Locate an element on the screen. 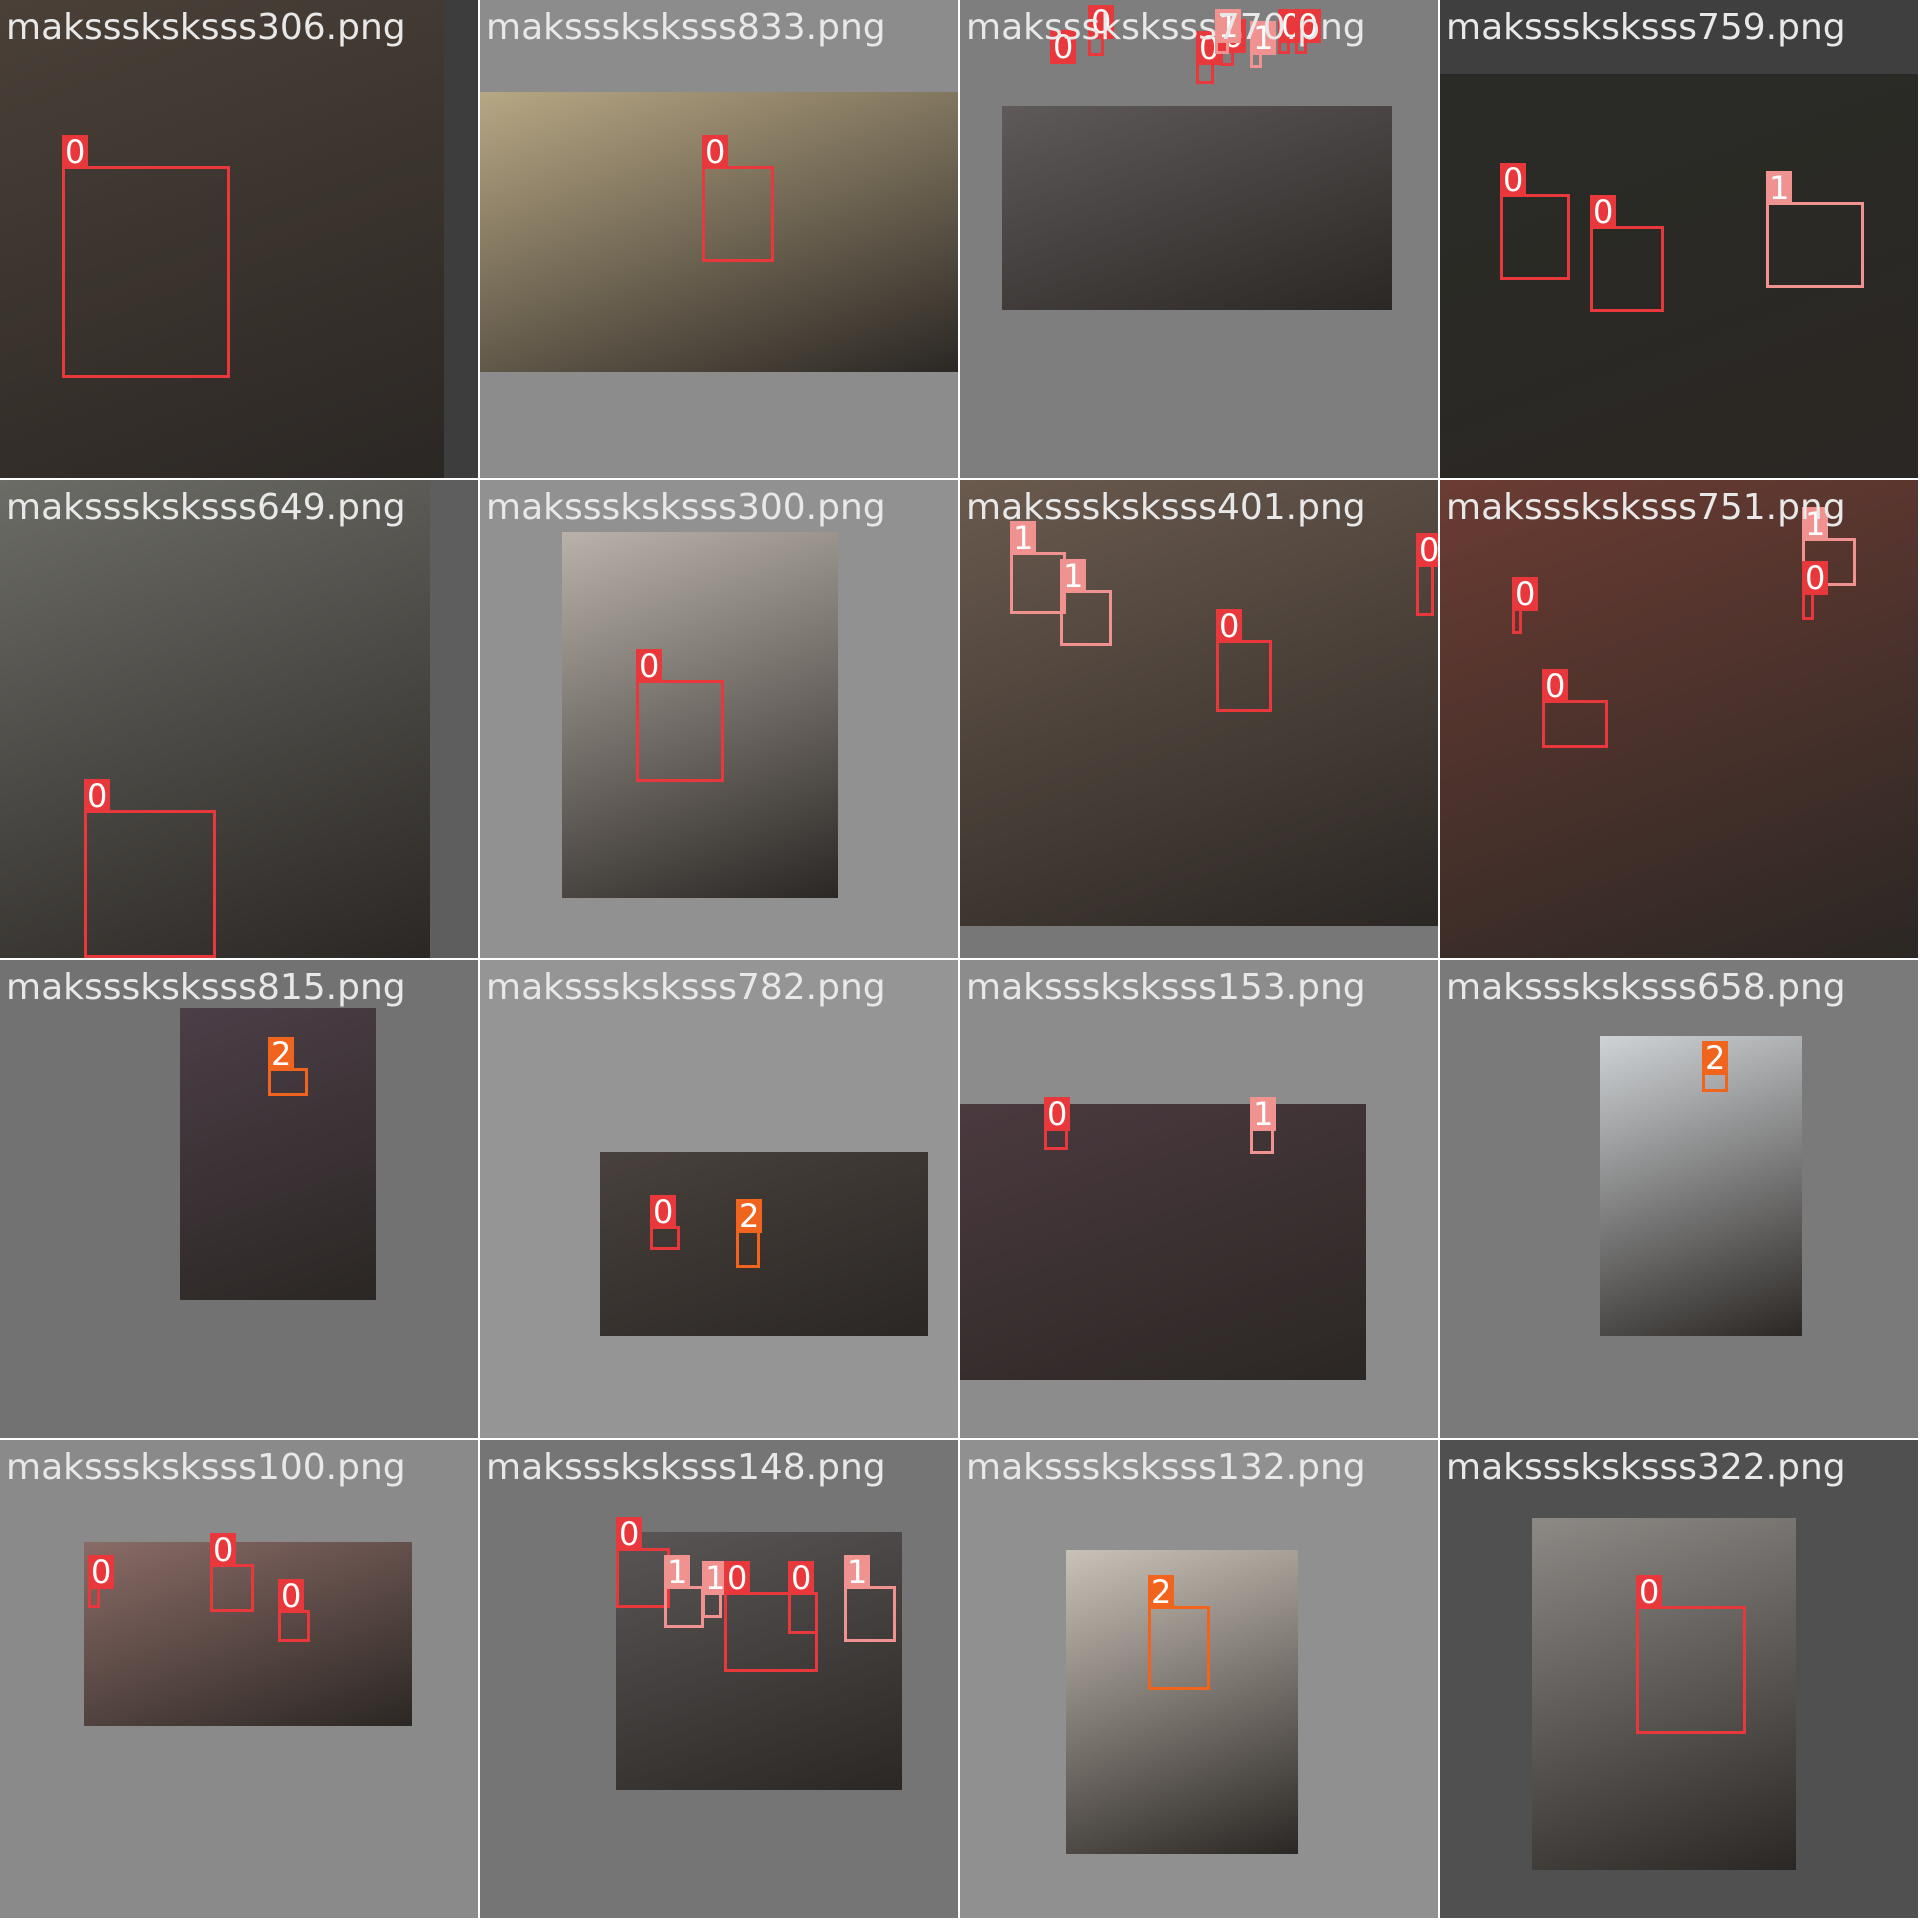 The height and width of the screenshot is (1920, 1920). tile-filename: maksssksksss153.png is located at coordinates (1166, 987).